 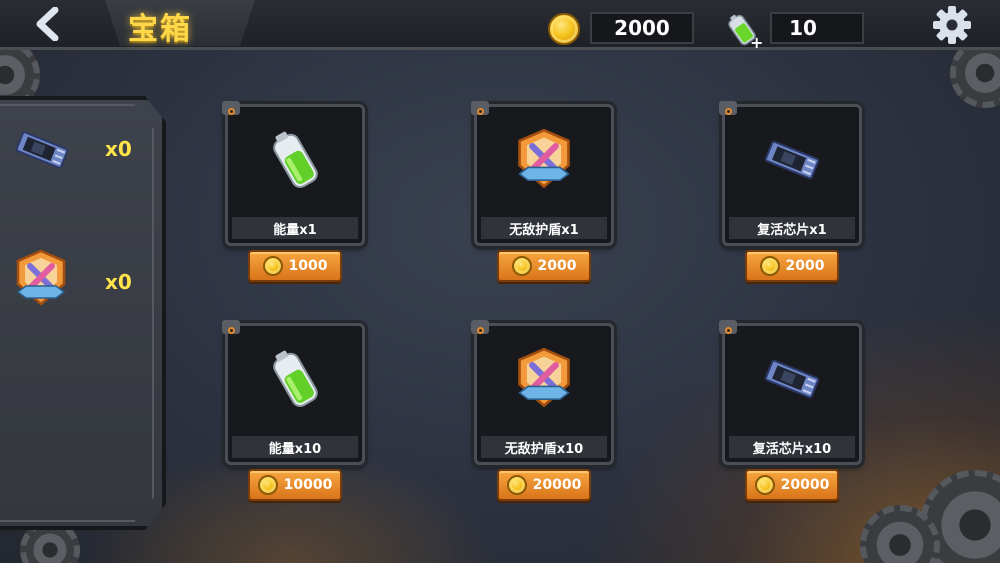 I want to click on shop-item-card: 复活芯片x1, so click(x=790, y=173).